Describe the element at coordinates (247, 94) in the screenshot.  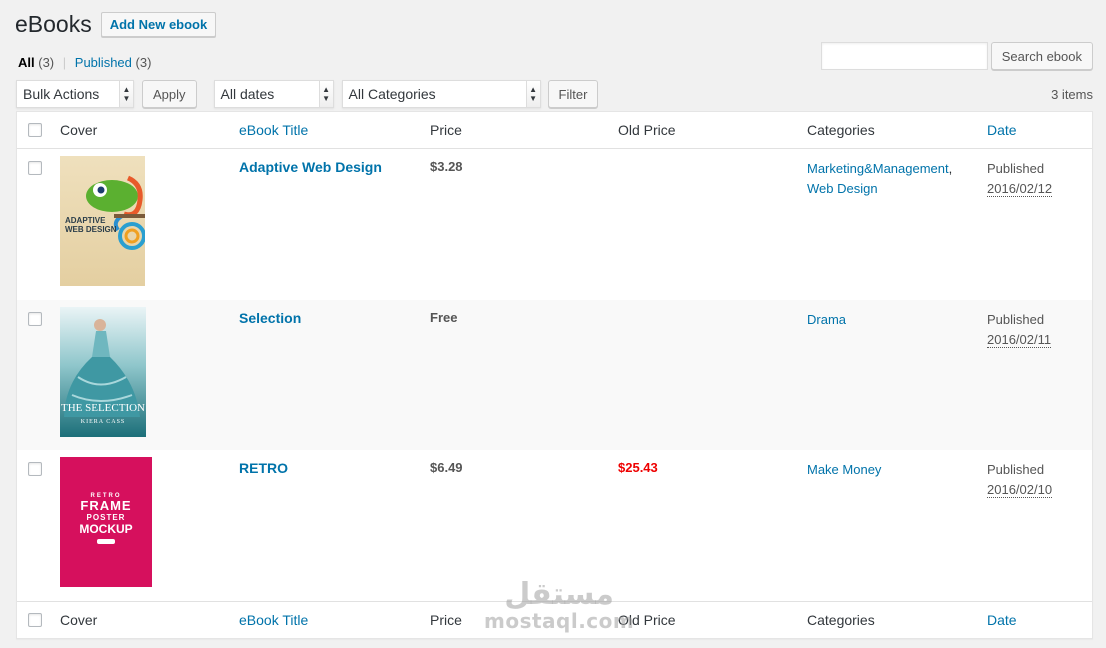
I see `dates-value: All dates` at that location.